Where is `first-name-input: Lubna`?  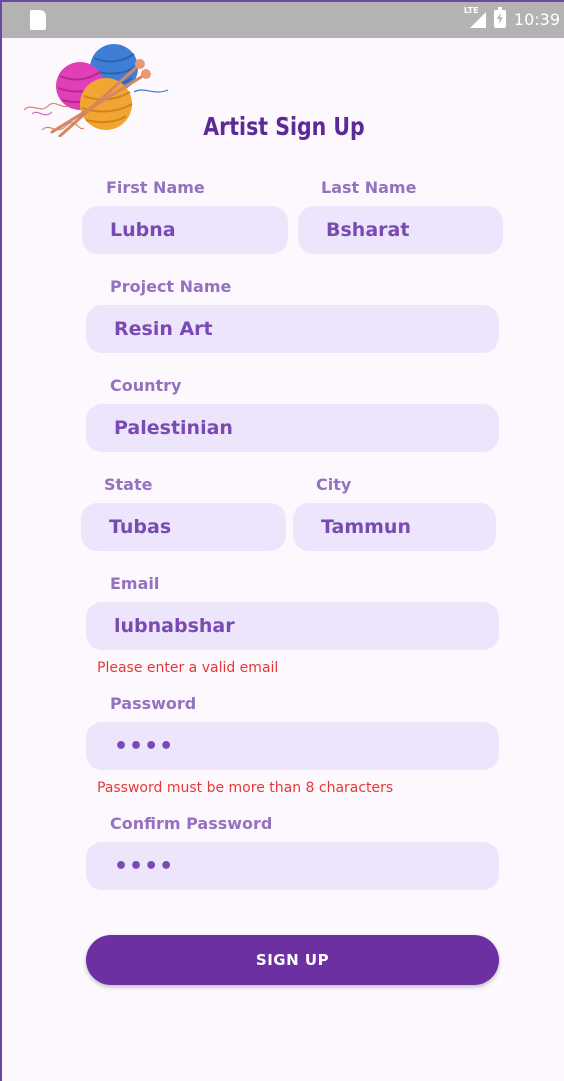 first-name-input: Lubna is located at coordinates (185, 230).